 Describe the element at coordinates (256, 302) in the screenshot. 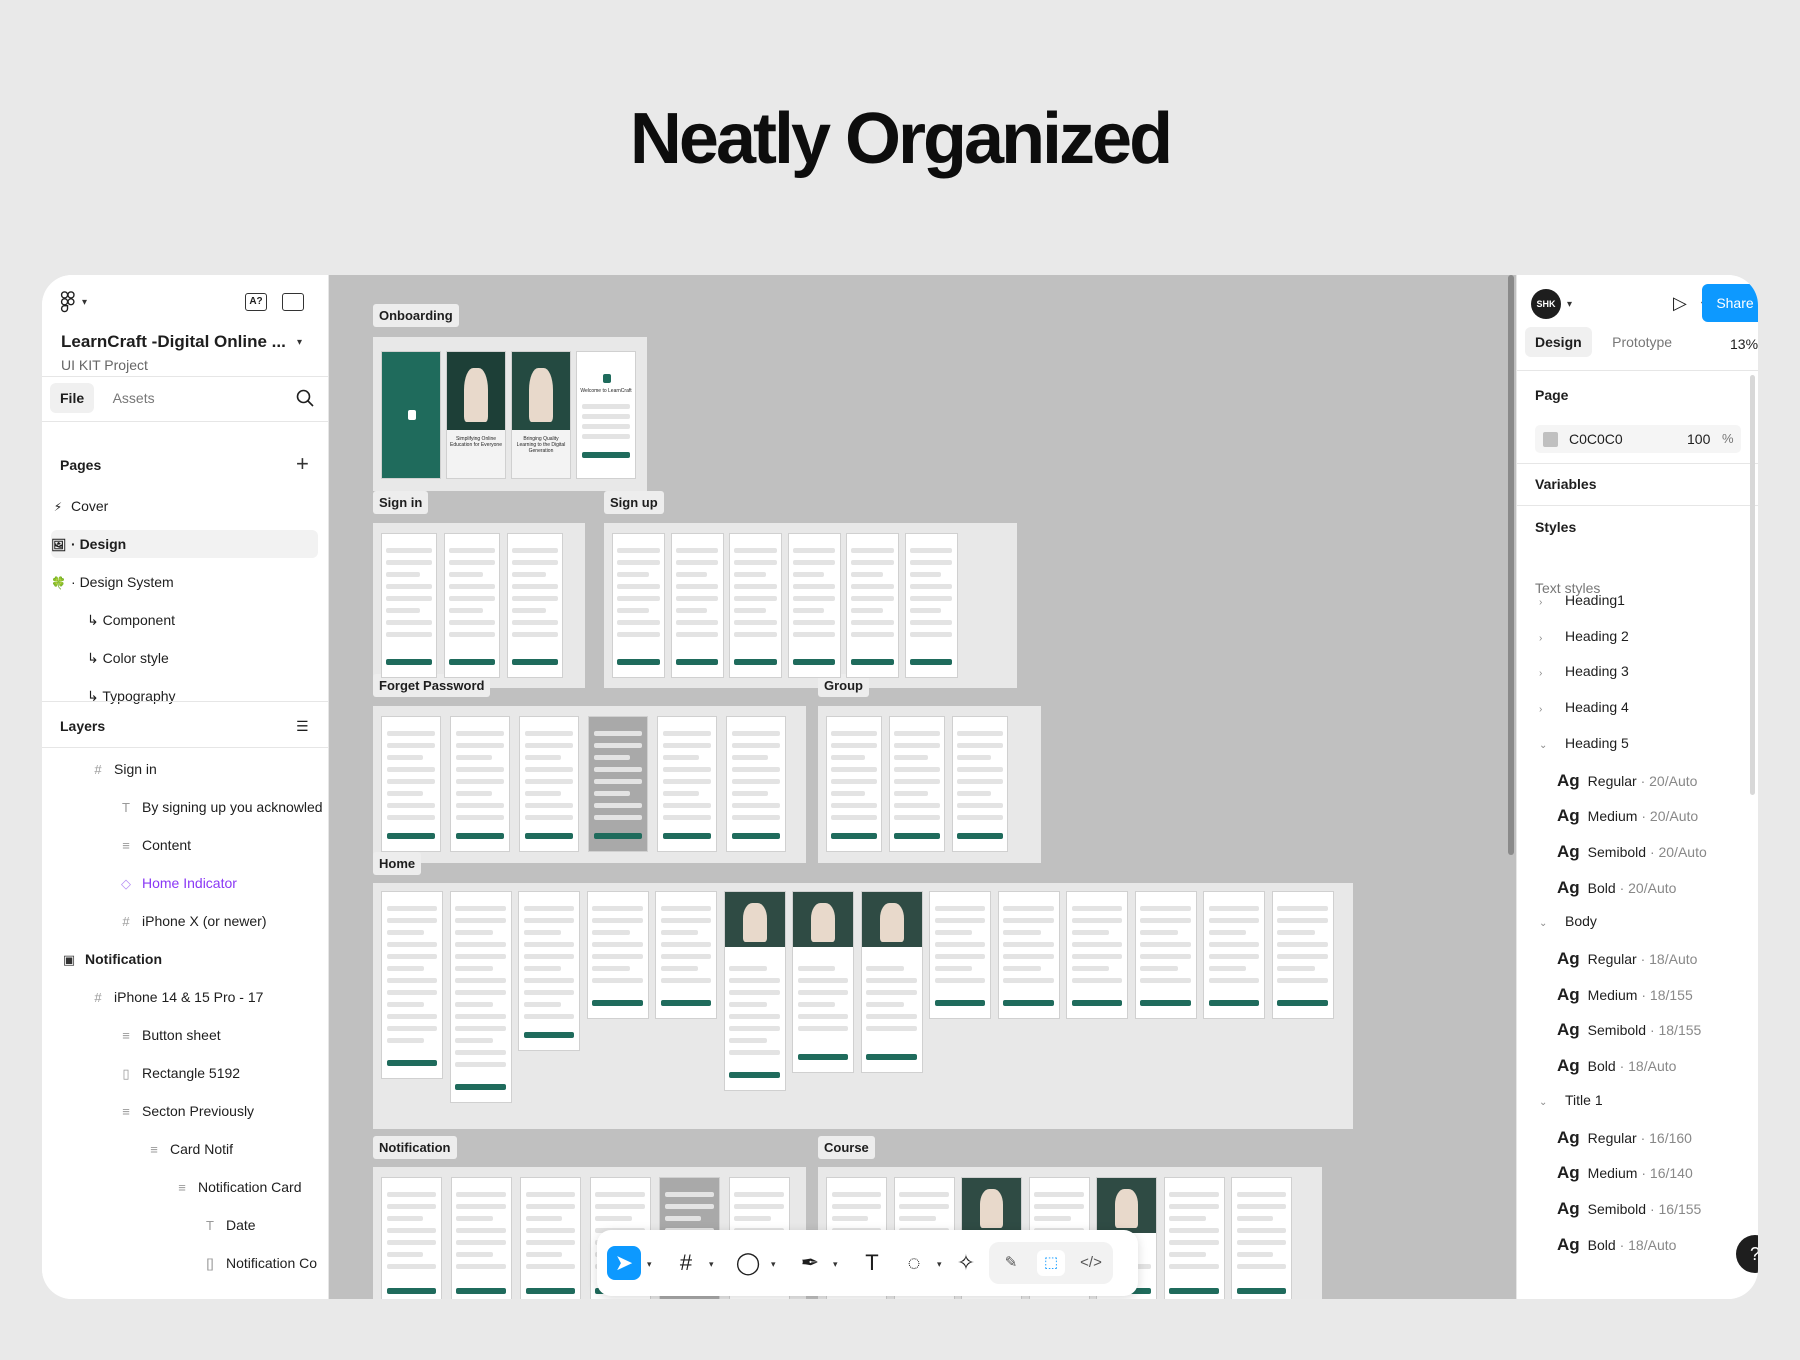

I see `ai-text-icon: A?` at that location.